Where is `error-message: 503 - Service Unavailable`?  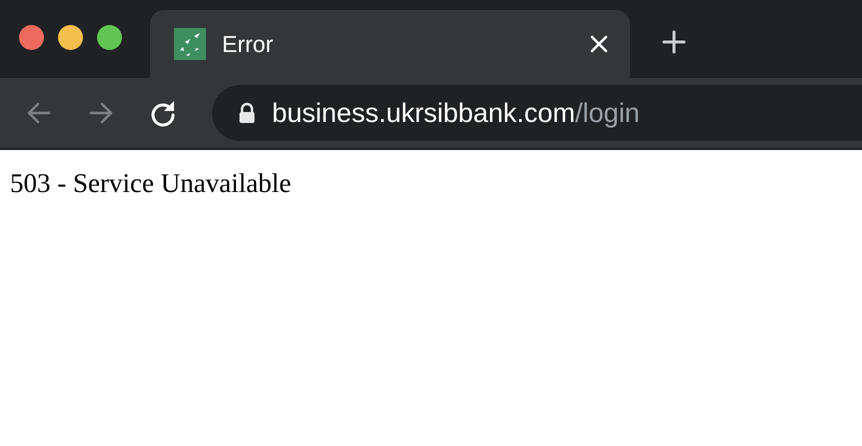 error-message: 503 - Service Unavailable is located at coordinates (151, 183).